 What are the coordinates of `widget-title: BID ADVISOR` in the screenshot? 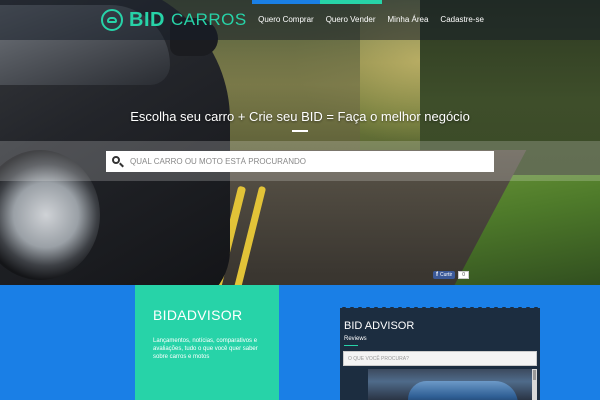 It's located at (379, 326).